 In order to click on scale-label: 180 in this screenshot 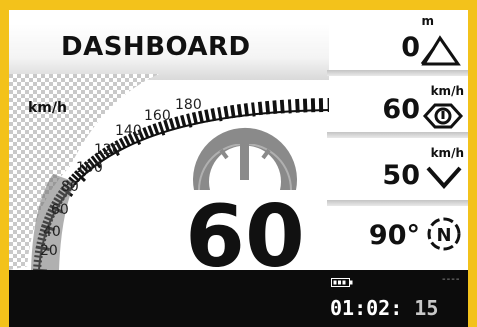, I will do `click(188, 105)`.